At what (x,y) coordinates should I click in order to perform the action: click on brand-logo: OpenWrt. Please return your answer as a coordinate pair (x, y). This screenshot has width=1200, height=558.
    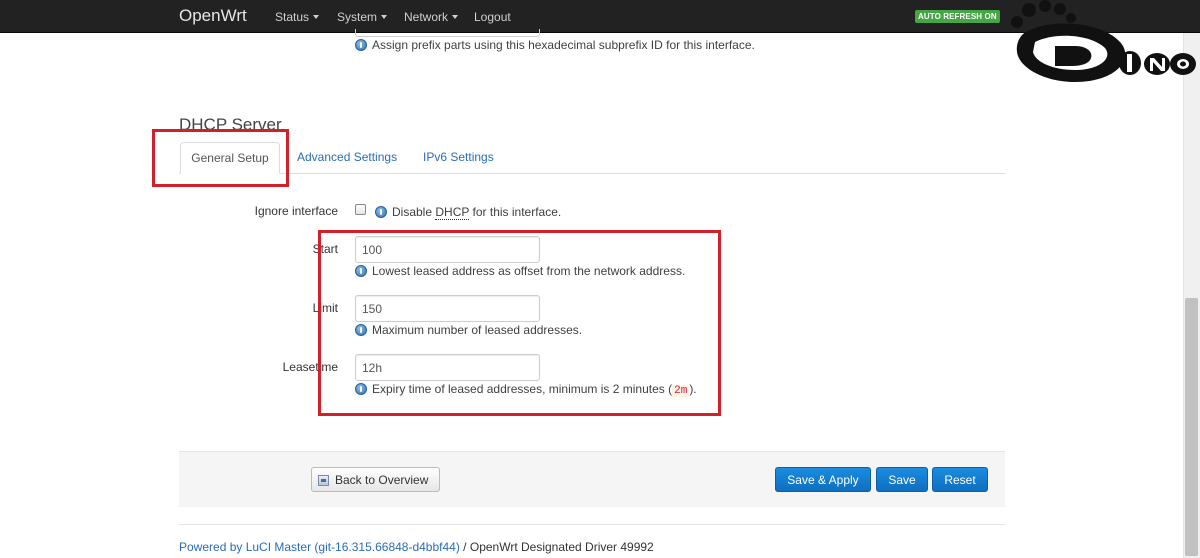
    Looking at the image, I should click on (213, 16).